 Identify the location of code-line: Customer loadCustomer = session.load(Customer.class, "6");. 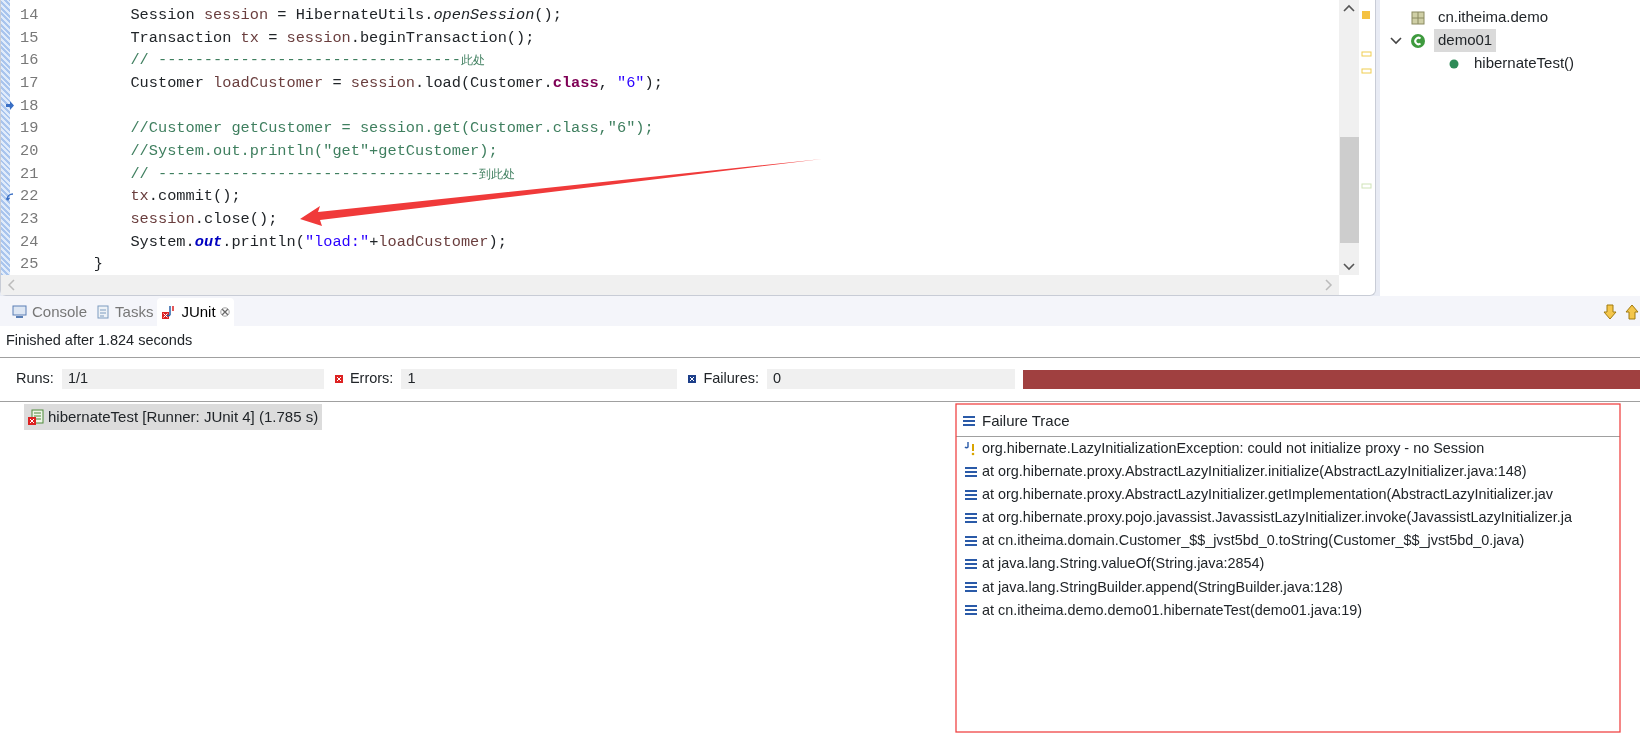
(396, 83).